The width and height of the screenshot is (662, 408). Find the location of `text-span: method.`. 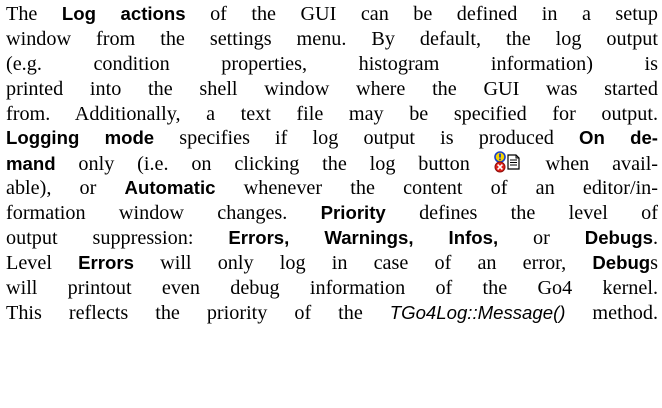

text-span: method. is located at coordinates (625, 312).